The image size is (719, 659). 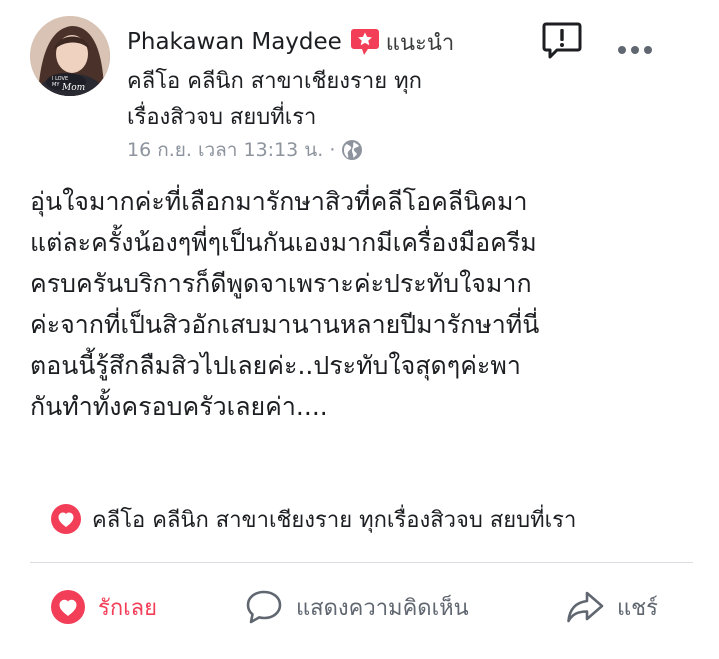 I want to click on share-button: แชร์, so click(x=611, y=607).